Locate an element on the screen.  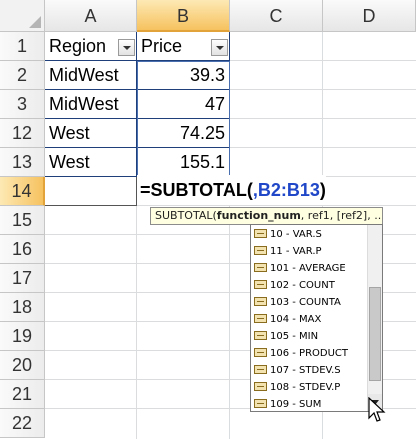
row-header-3: 3 is located at coordinates (22, 104).